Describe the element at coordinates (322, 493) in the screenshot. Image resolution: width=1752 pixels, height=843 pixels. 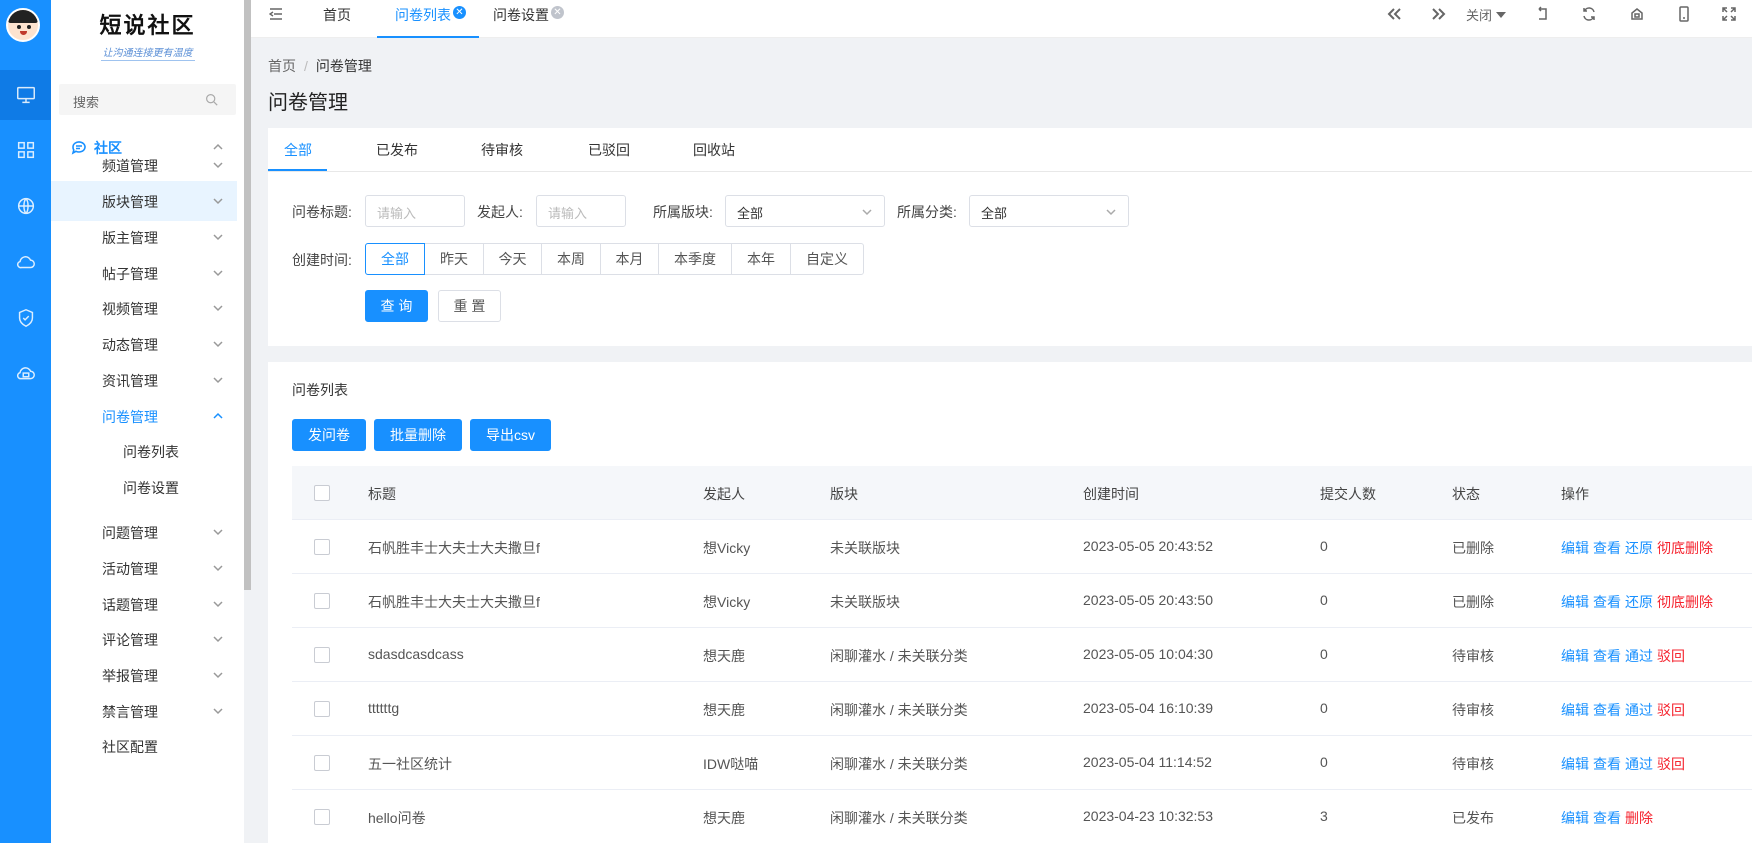
I see `select-all-checkbox` at that location.